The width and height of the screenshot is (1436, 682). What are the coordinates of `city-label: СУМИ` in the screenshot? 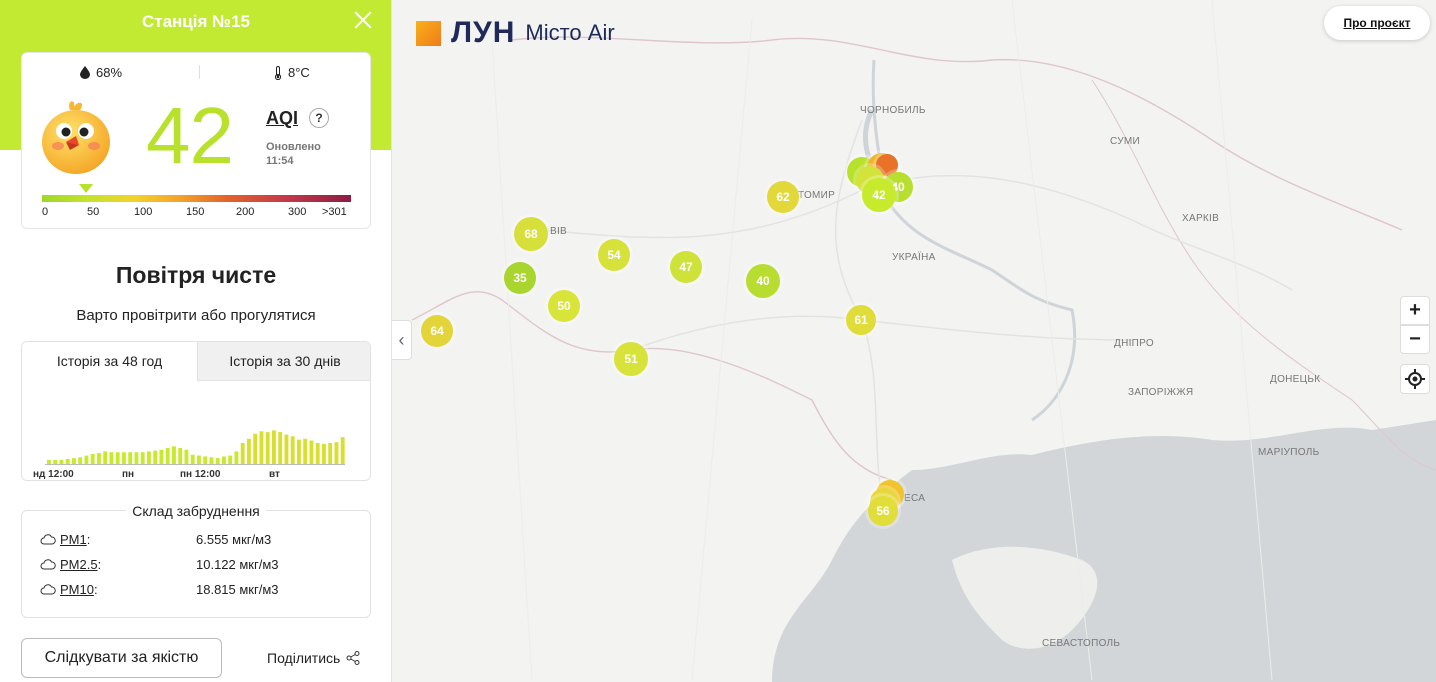 It's located at (1125, 141).